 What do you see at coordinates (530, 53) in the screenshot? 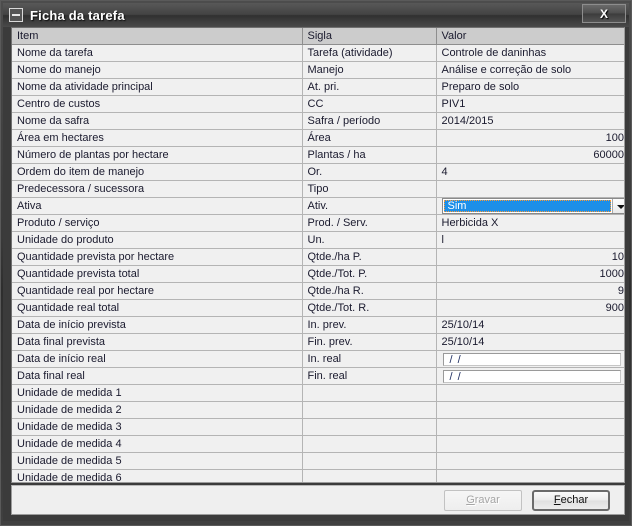
I see `cell-valor: Controle de daninhas` at bounding box center [530, 53].